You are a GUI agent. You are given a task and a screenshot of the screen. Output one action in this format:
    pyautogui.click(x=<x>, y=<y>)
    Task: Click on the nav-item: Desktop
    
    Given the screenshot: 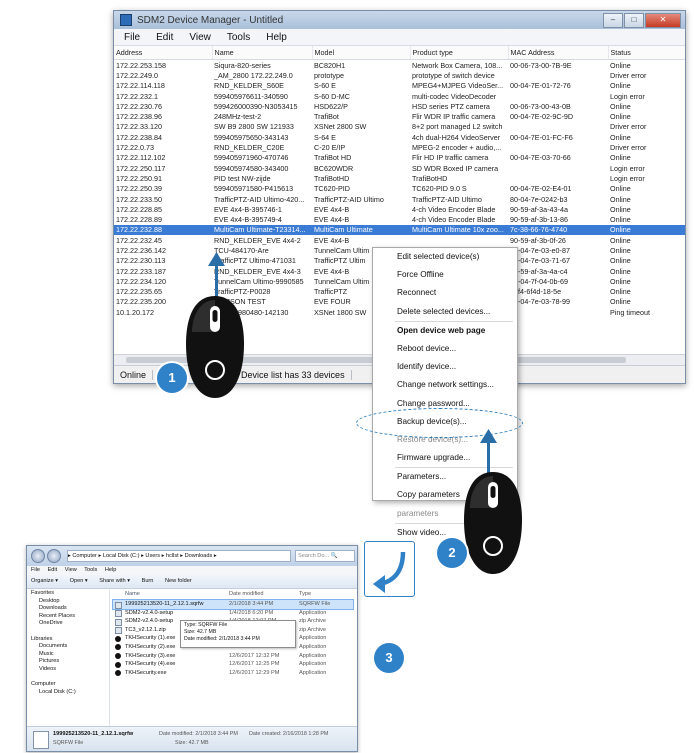 What is the action you would take?
    pyautogui.click(x=68, y=602)
    